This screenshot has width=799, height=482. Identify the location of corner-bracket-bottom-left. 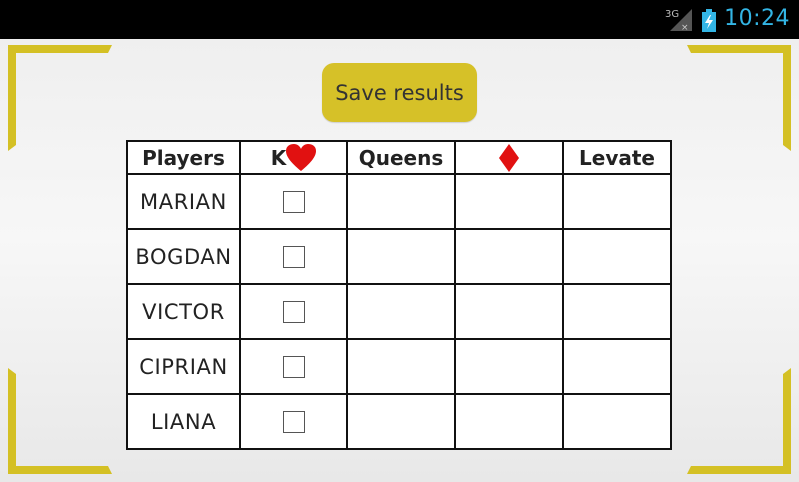
(60, 421).